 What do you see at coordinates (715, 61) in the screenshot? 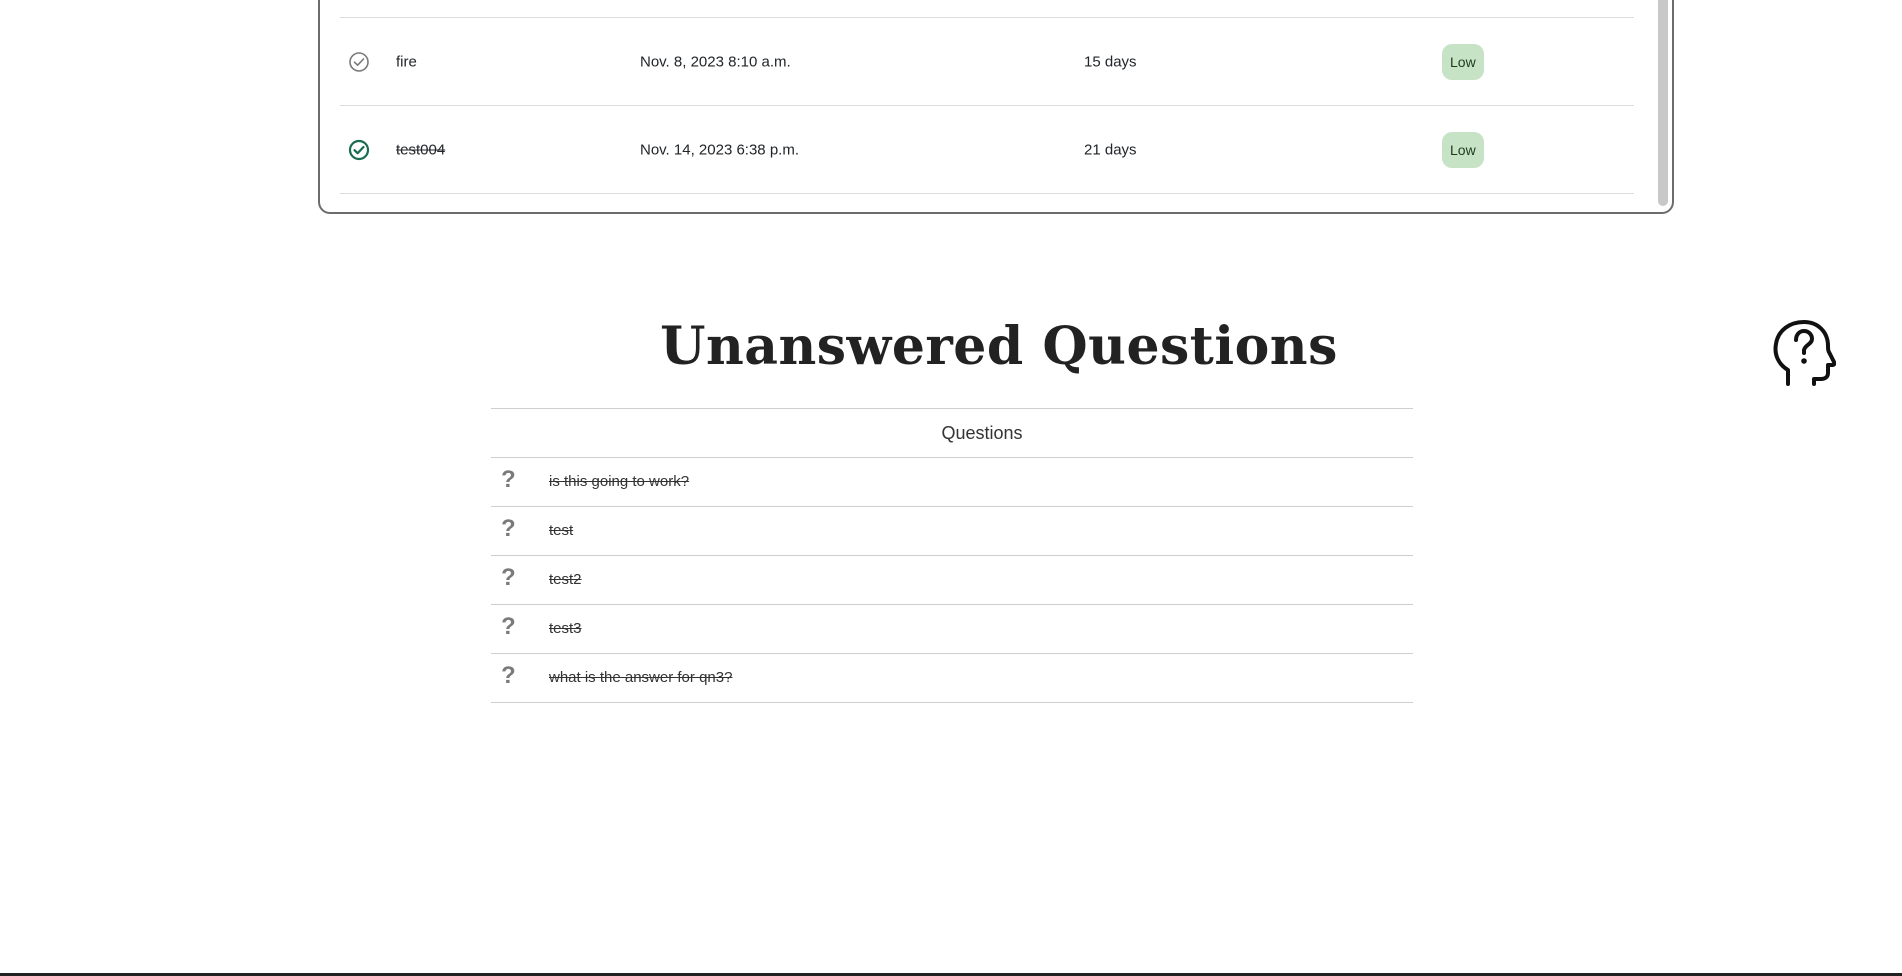
I see `task-due-date: Nov. 8, 2023 8:10 a.m.` at bounding box center [715, 61].